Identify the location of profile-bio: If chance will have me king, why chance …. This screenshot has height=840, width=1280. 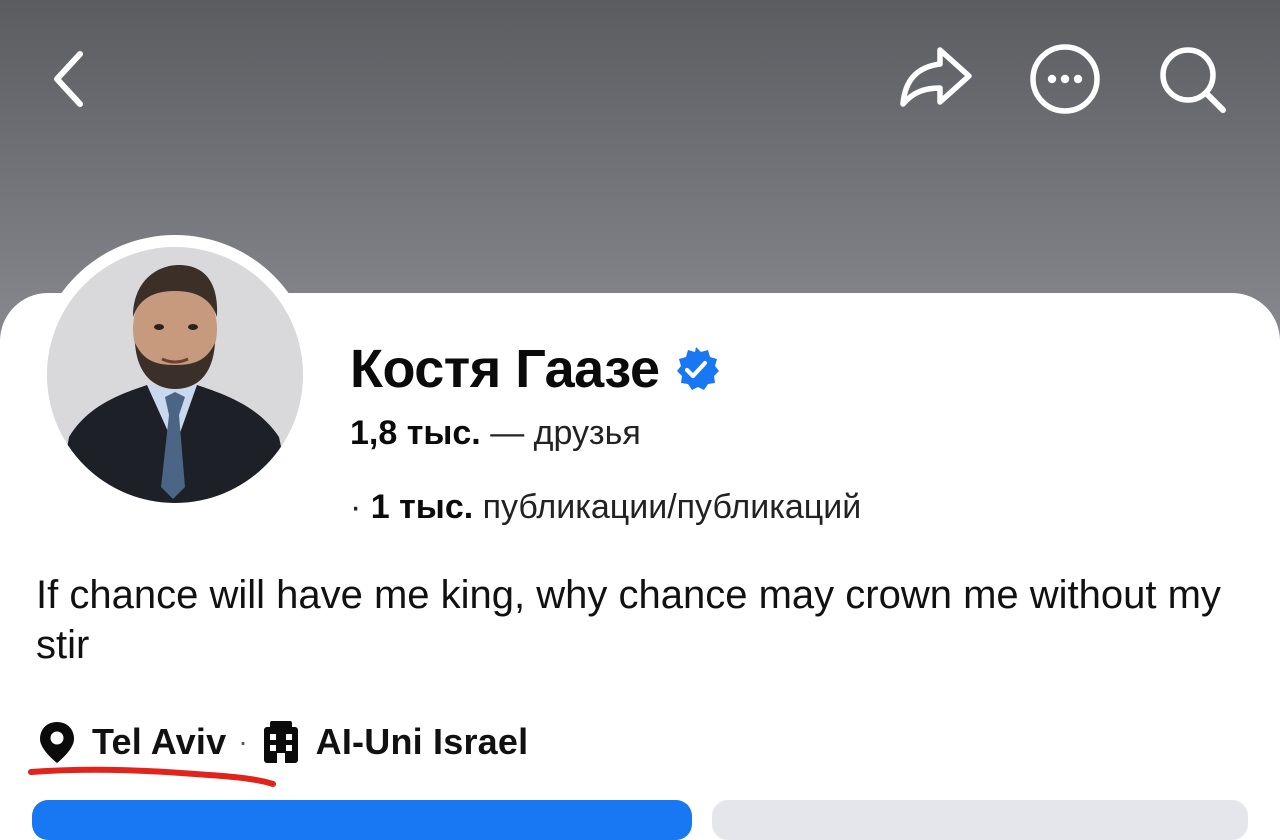
(628, 620).